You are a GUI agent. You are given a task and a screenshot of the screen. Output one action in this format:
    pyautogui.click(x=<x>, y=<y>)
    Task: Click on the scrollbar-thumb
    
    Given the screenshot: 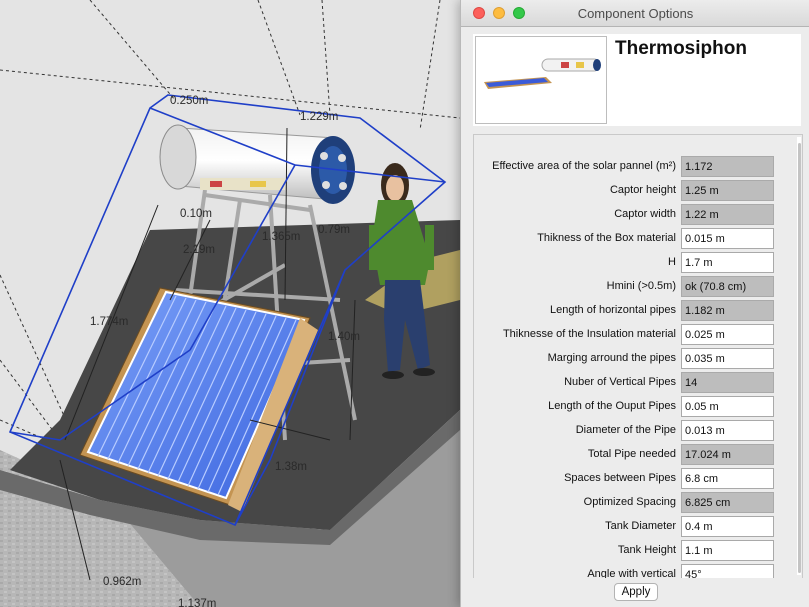 What is the action you would take?
    pyautogui.click(x=799, y=358)
    